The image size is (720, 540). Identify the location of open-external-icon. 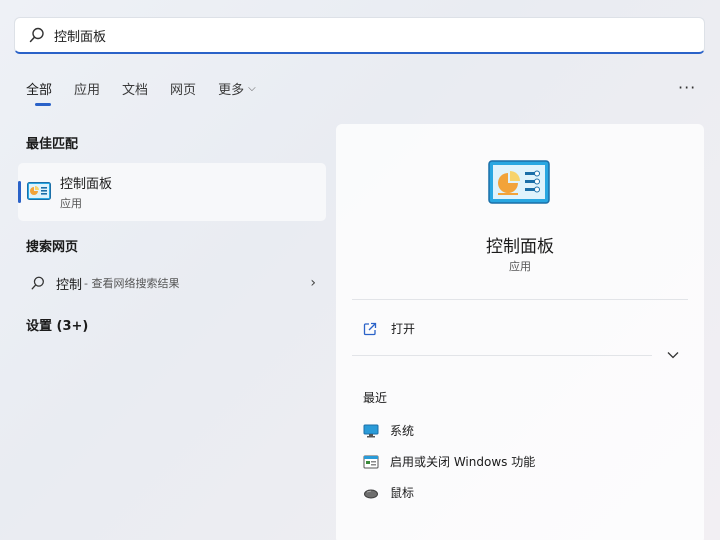
(370, 328).